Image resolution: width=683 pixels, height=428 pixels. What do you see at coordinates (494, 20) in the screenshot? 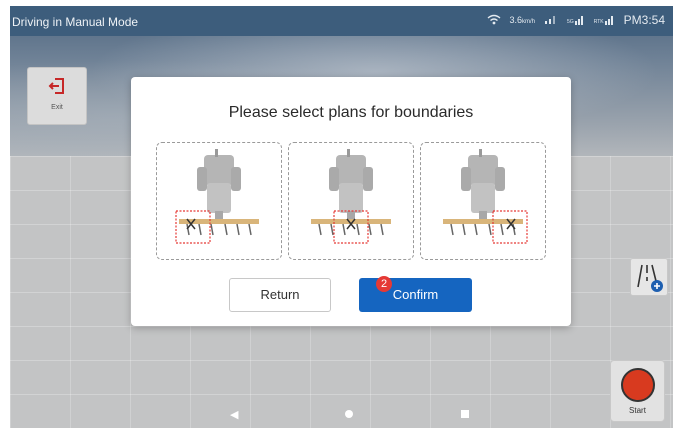
I see `wifi-icon` at bounding box center [494, 20].